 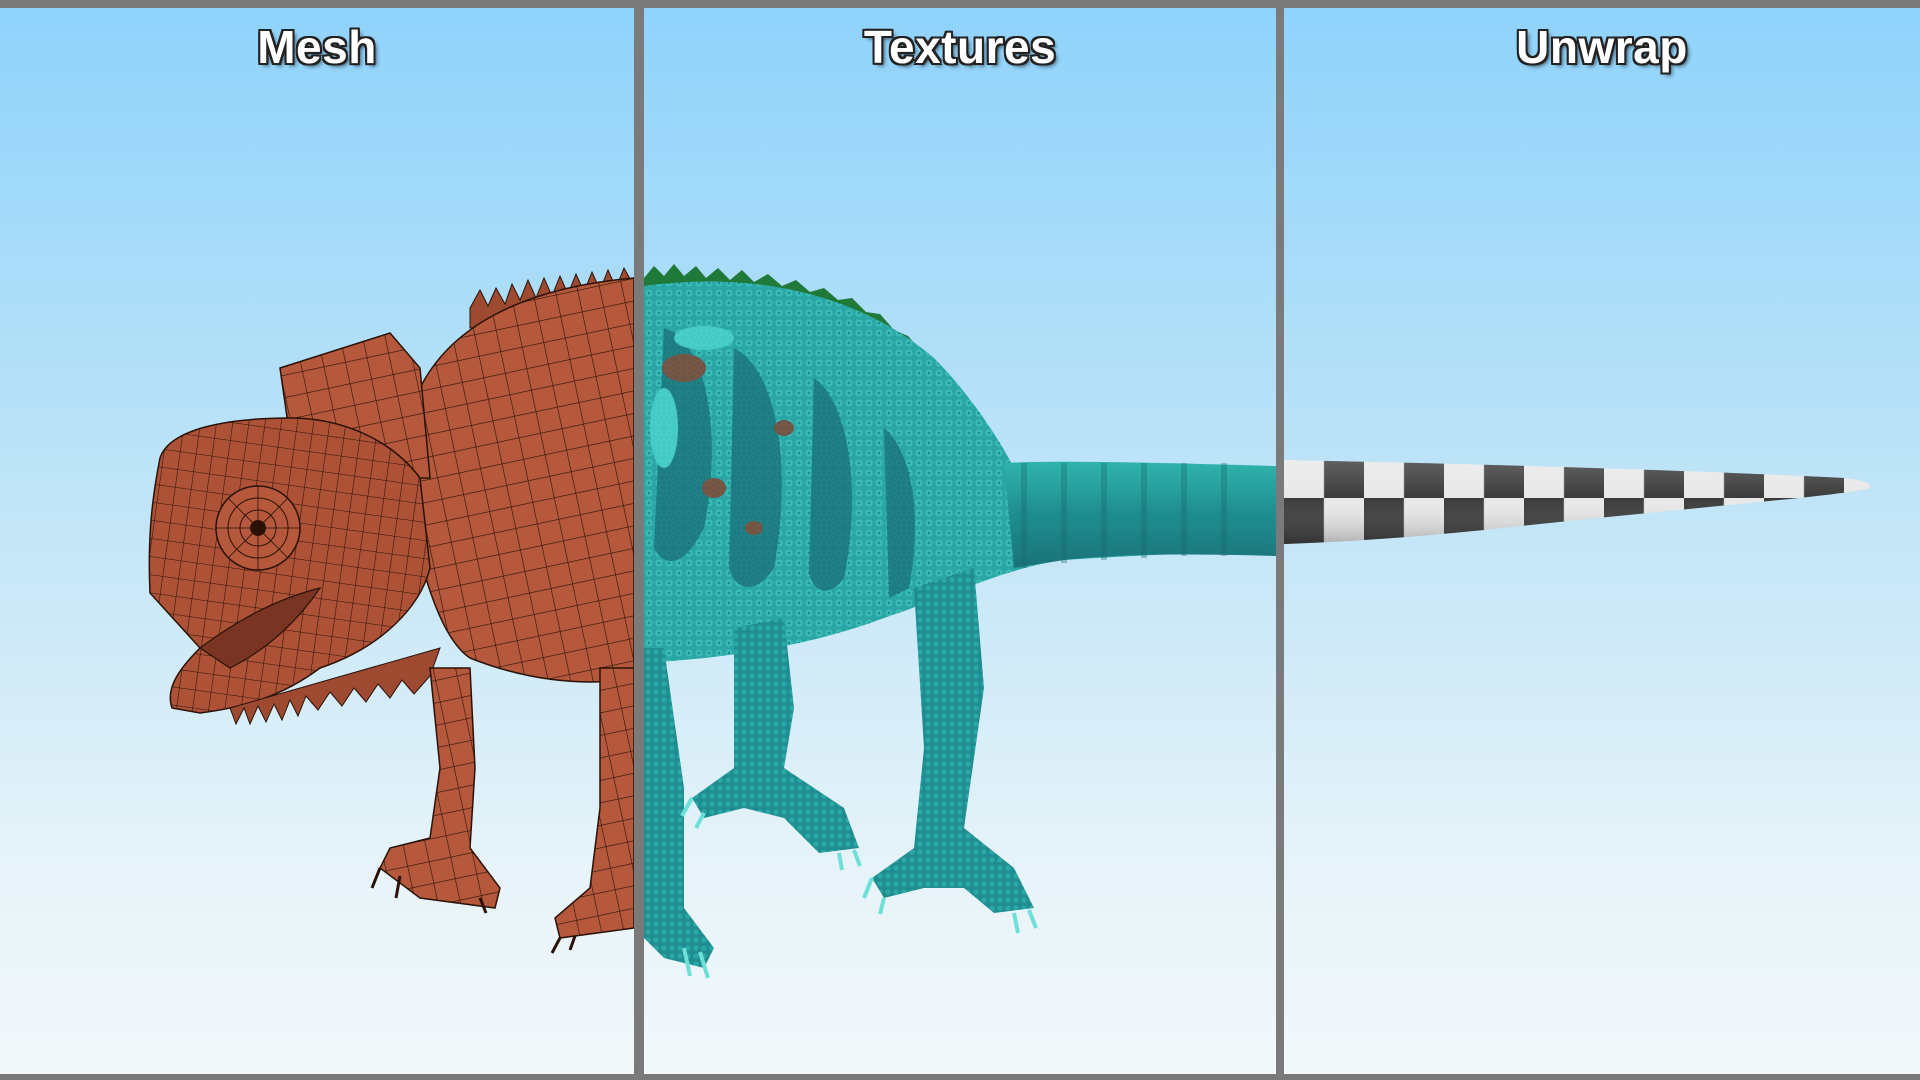 I want to click on uv-checker-render, so click(x=1577, y=502).